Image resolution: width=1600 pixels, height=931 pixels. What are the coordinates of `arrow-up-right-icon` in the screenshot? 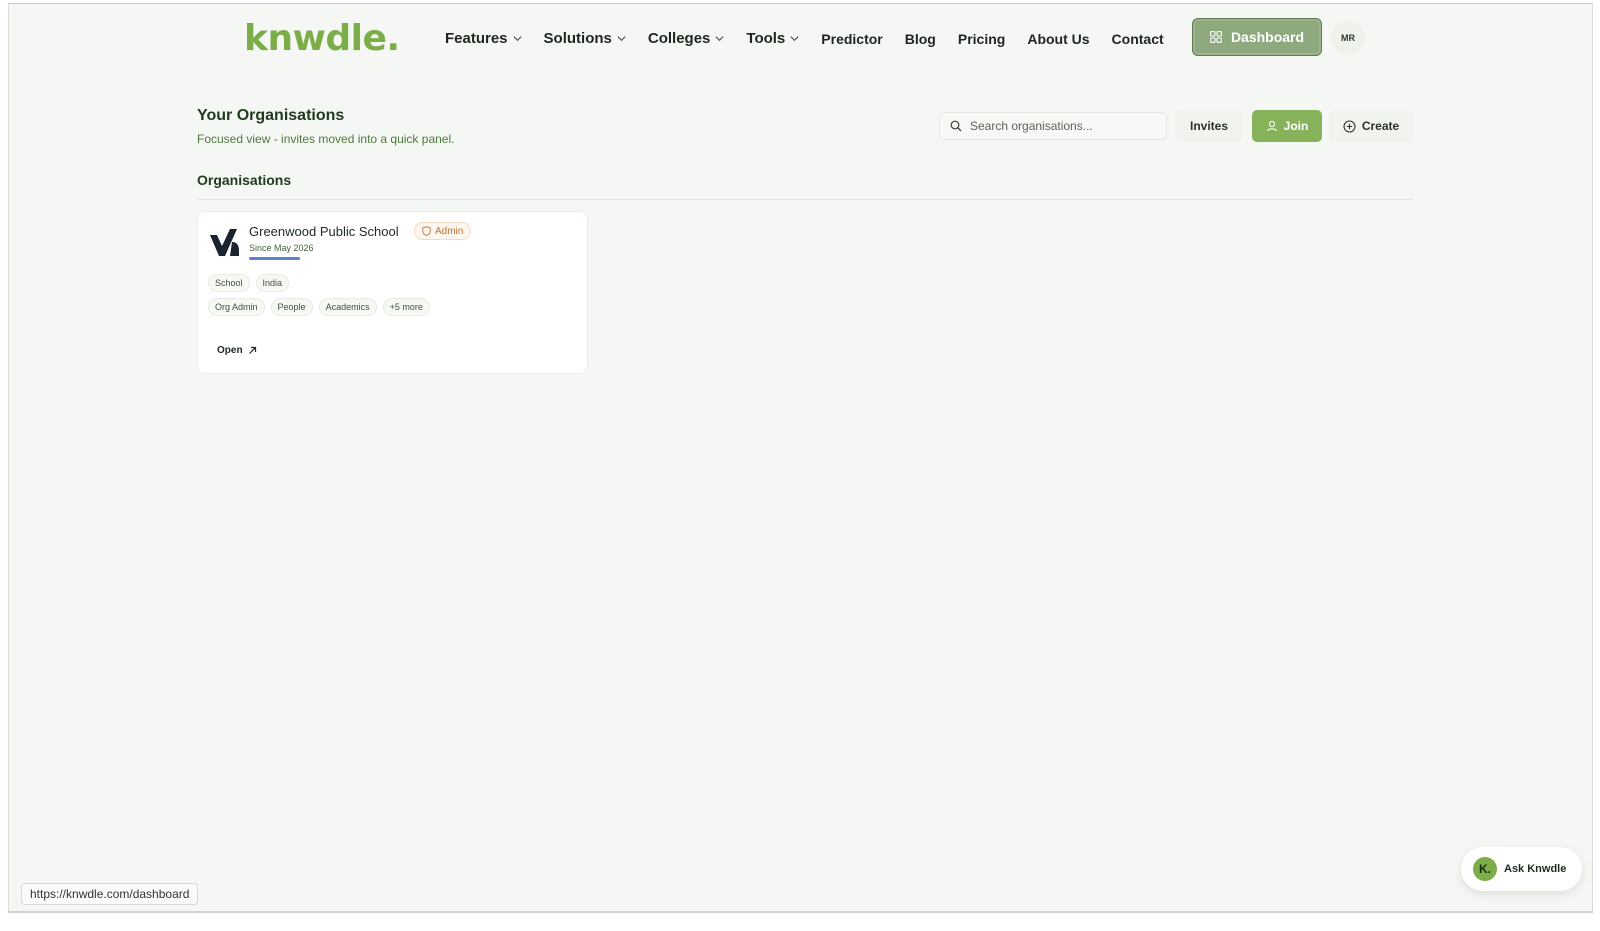 It's located at (252, 350).